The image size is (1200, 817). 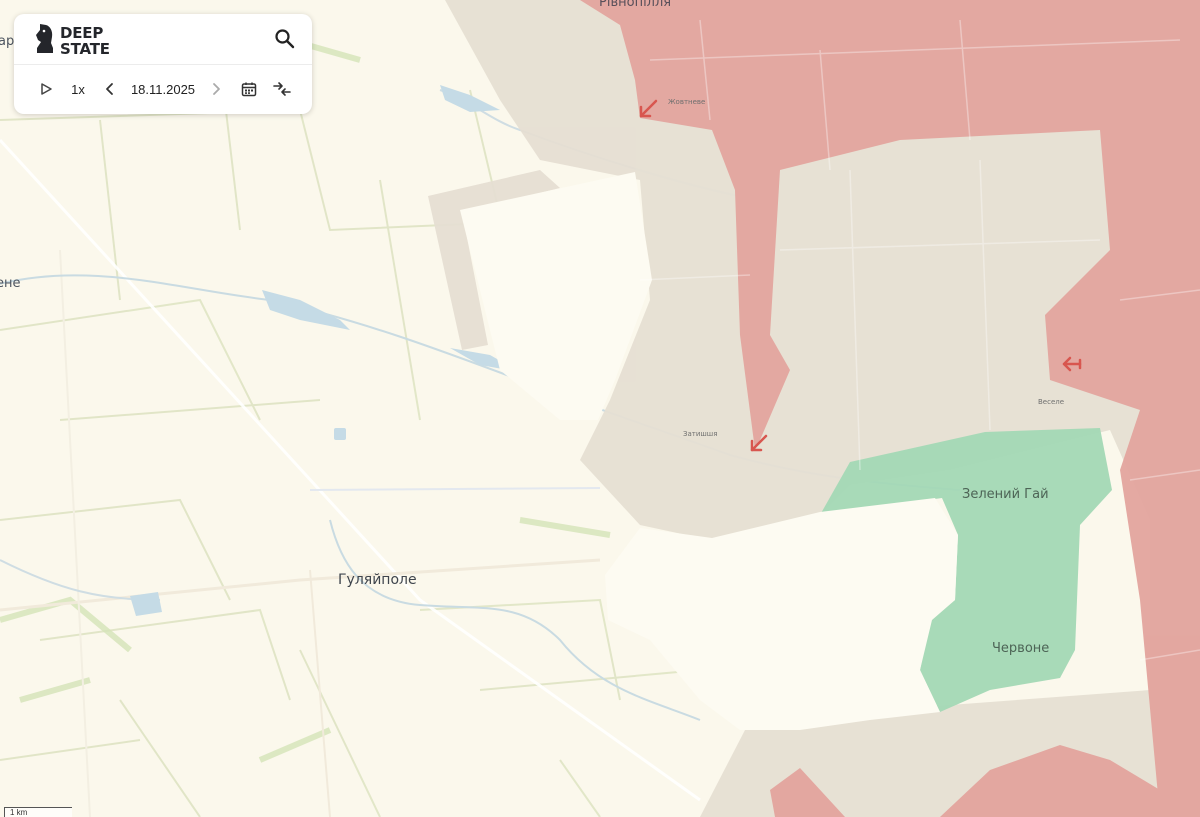 I want to click on brand-line-deep: DEEP, so click(x=82, y=33).